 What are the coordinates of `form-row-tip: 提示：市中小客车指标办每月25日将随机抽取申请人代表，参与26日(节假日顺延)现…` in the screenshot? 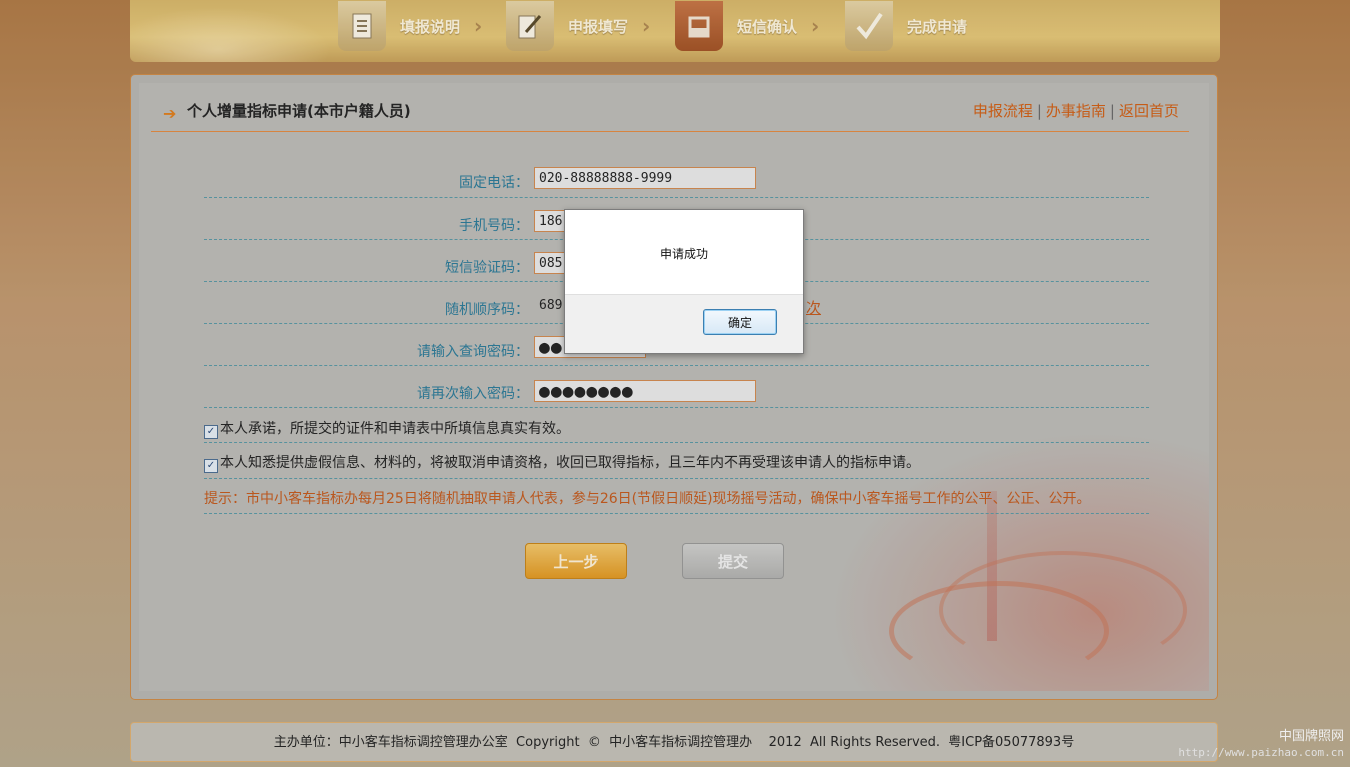 It's located at (676, 496).